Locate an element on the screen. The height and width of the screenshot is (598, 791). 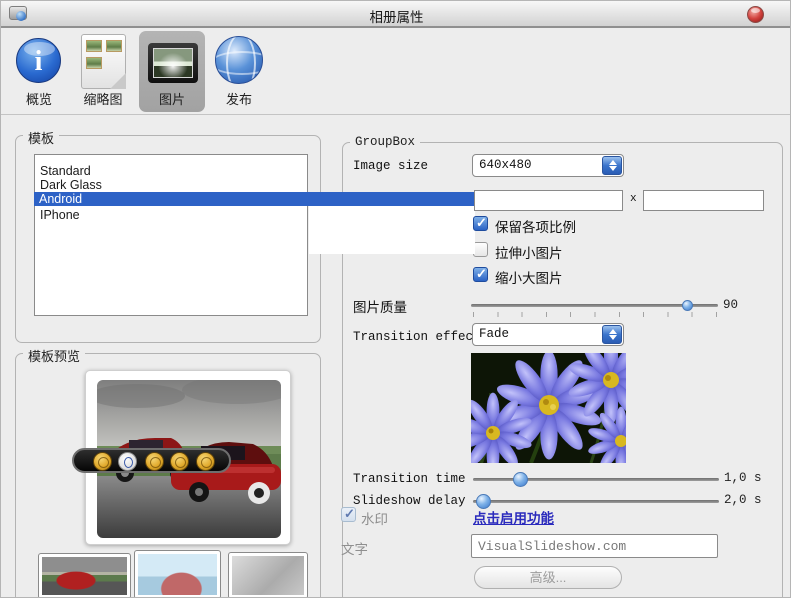
image-size-label: Image size is located at coordinates (391, 166).